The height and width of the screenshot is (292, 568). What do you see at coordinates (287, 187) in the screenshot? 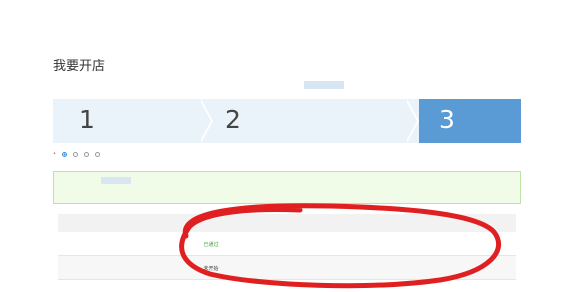
I see `binding-alert` at bounding box center [287, 187].